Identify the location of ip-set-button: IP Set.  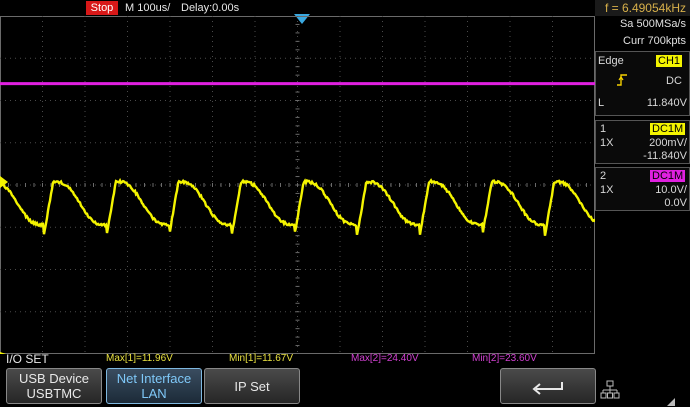
(252, 386).